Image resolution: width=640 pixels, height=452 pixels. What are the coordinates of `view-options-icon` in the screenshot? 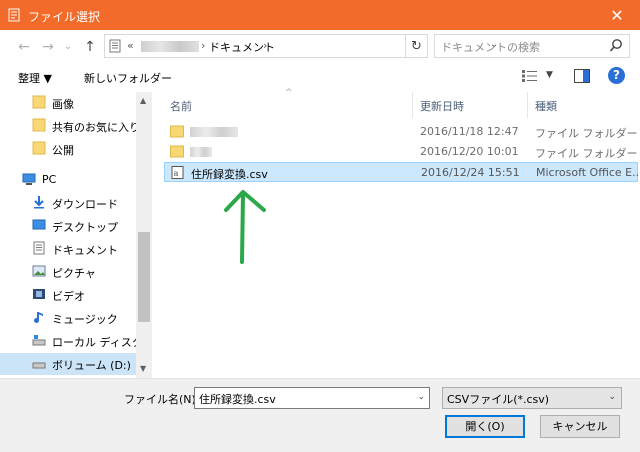 It's located at (530, 76).